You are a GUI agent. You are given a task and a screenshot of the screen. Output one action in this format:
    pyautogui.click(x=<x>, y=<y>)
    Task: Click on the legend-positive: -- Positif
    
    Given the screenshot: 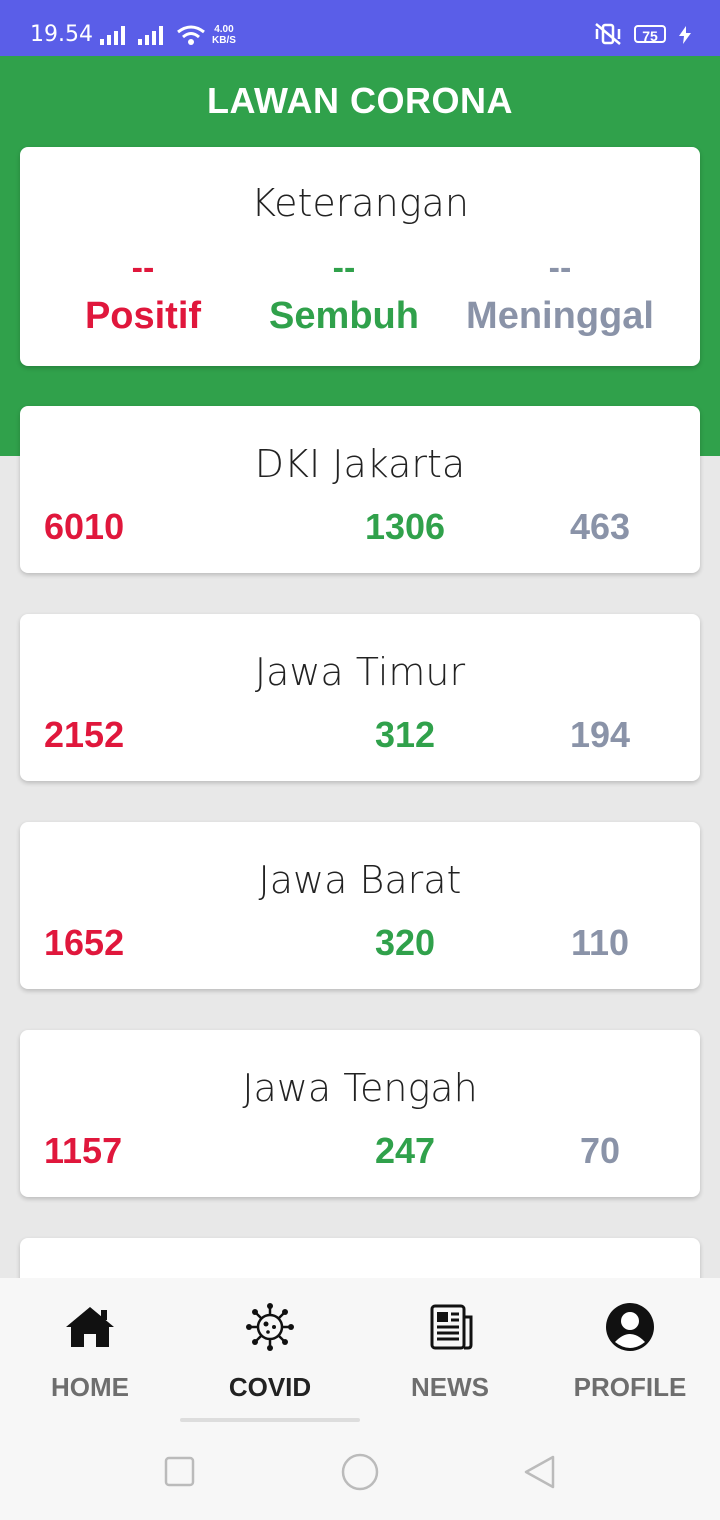 What is the action you would take?
    pyautogui.click(x=143, y=294)
    